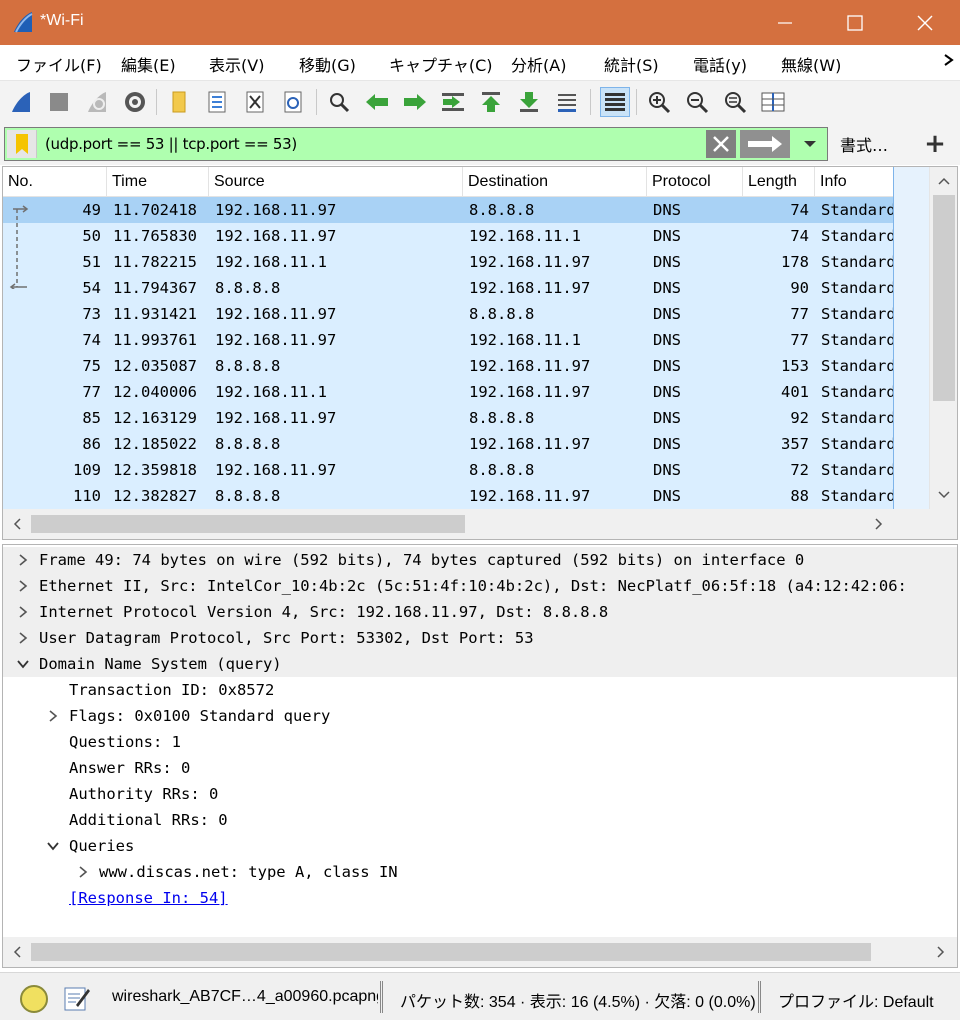 This screenshot has width=960, height=1020. I want to click on menu-go: 移動(G), so click(327, 64).